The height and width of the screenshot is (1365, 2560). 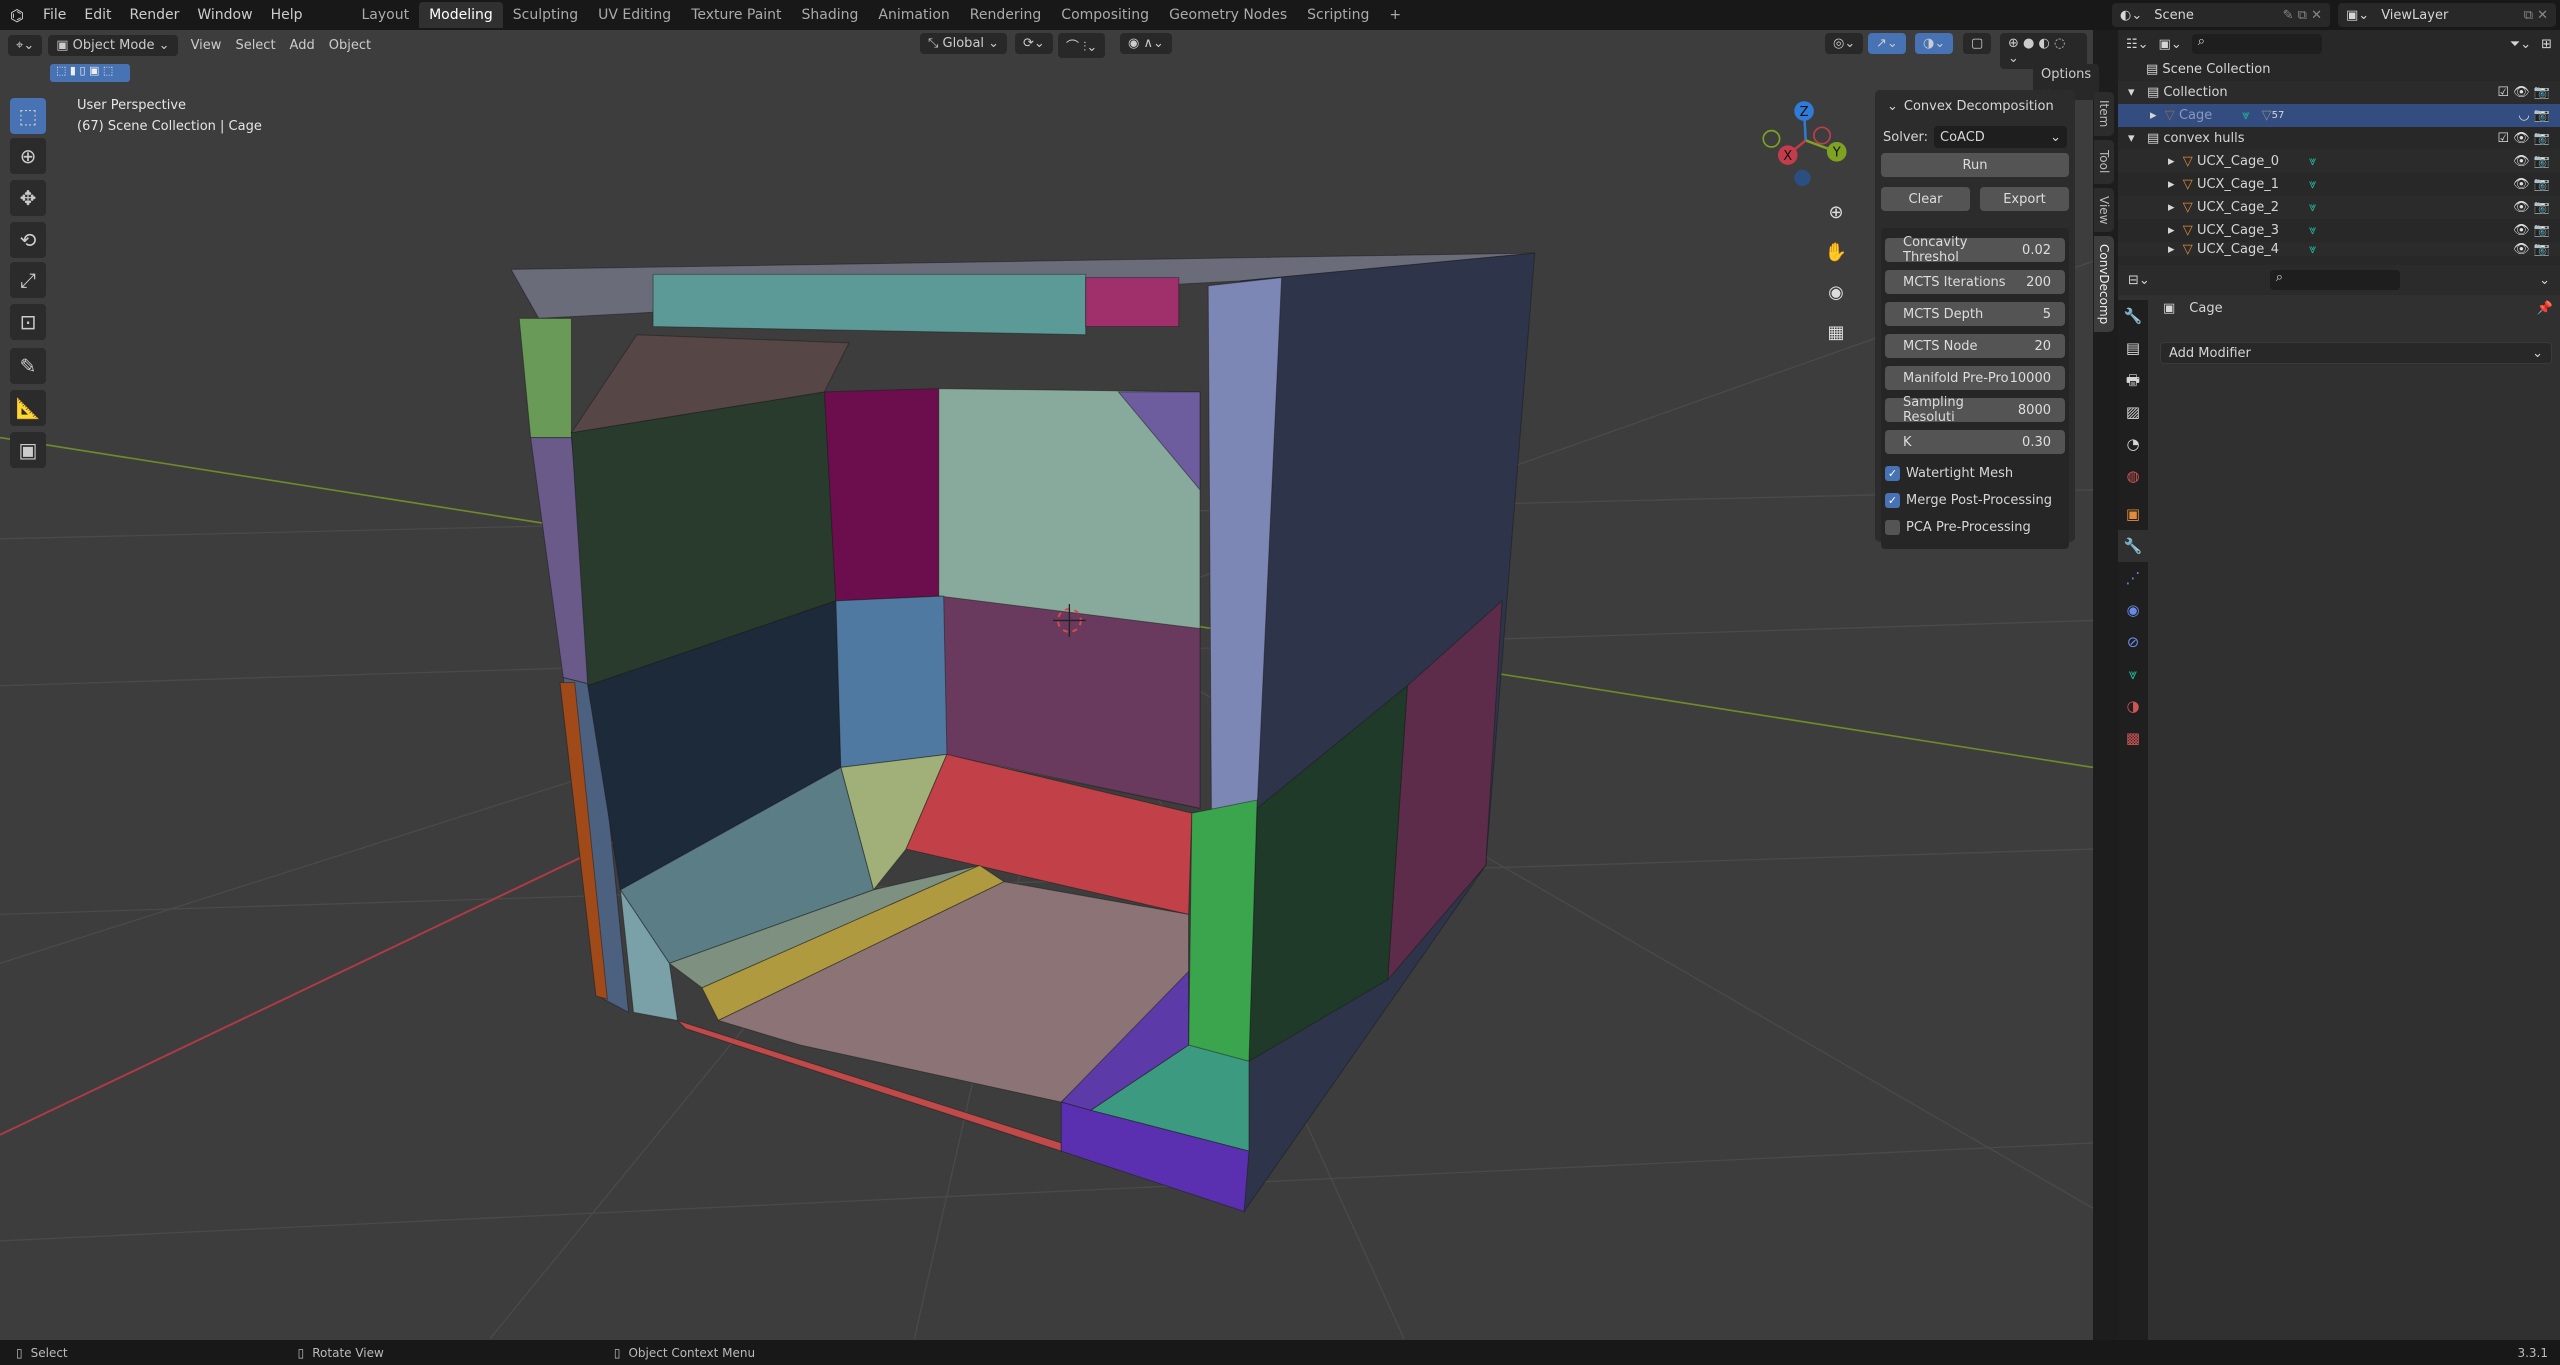 I want to click on gizmo-neg-x, so click(x=1822, y=135).